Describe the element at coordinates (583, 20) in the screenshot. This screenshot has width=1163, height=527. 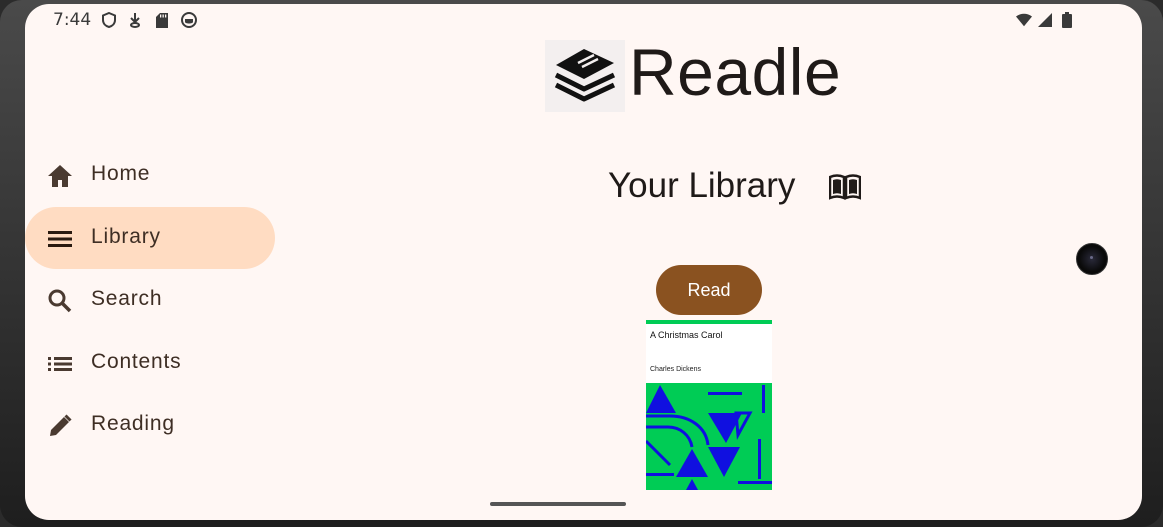
I see `status-bar: 7:44` at that location.